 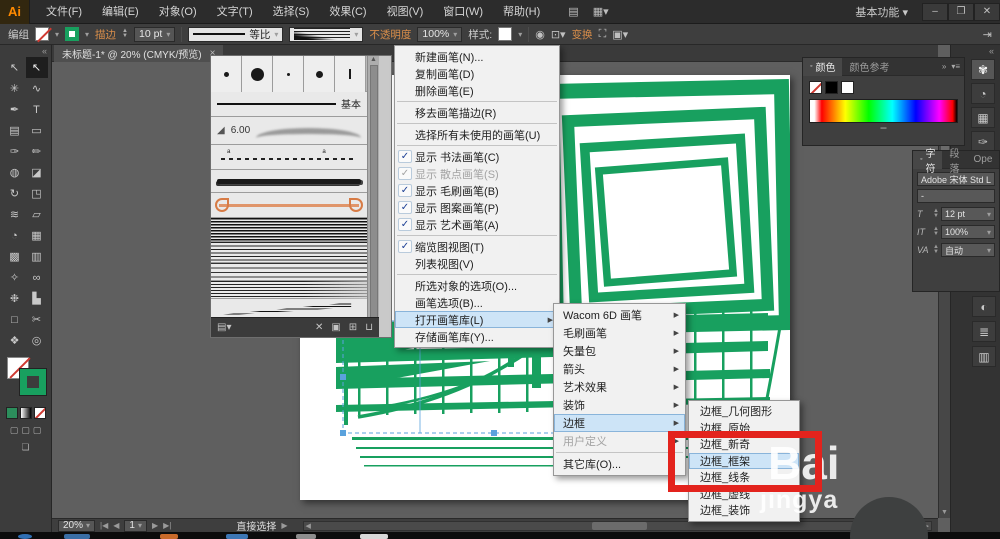 I want to click on menu-item: 边框_几何图形, so click(x=744, y=411).